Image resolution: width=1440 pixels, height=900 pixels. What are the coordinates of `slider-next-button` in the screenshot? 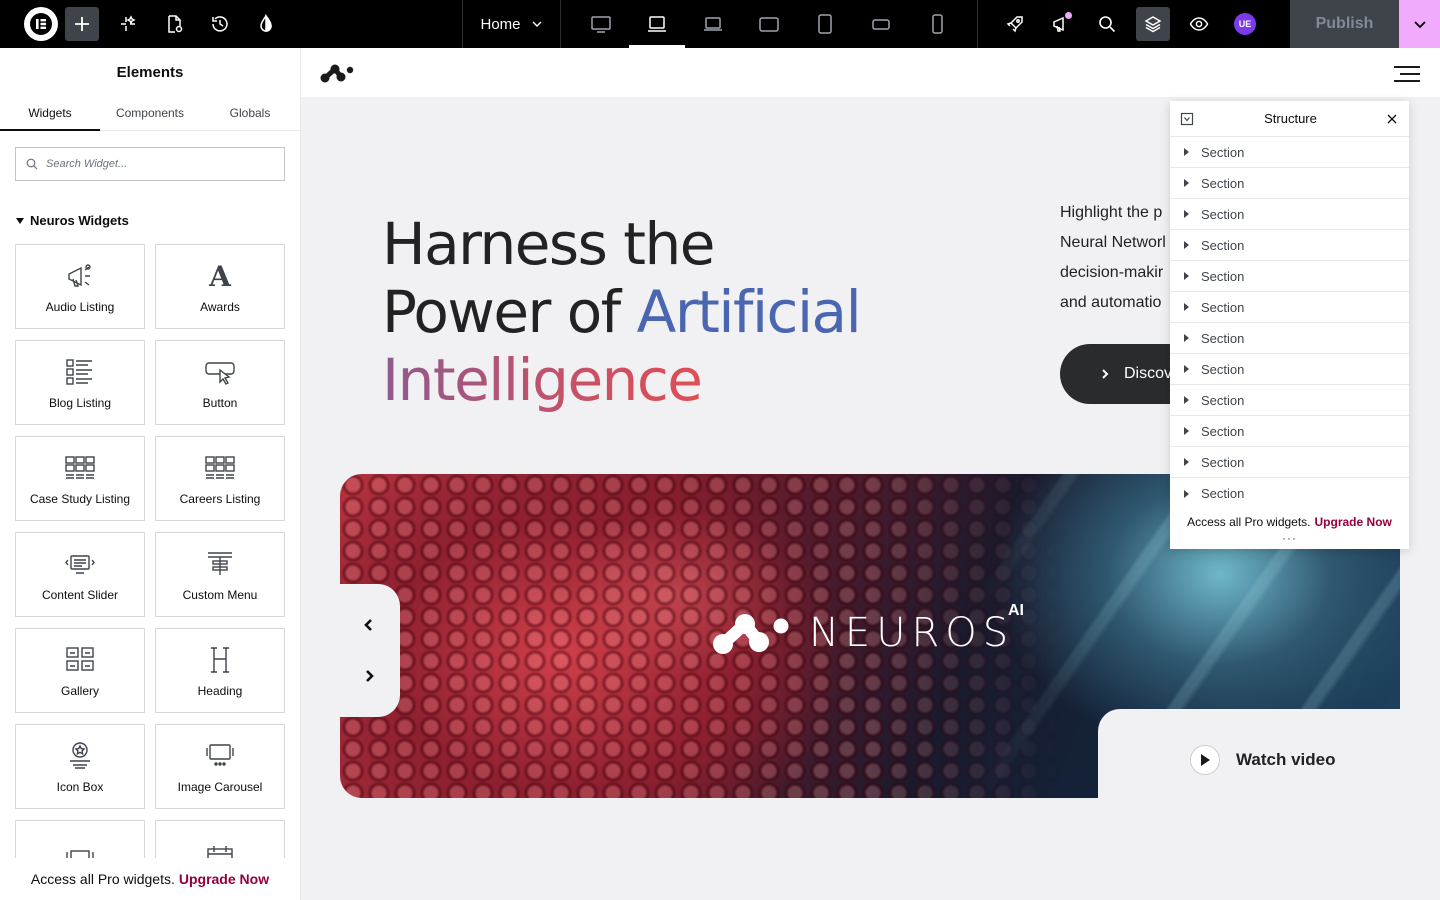 It's located at (369, 676).